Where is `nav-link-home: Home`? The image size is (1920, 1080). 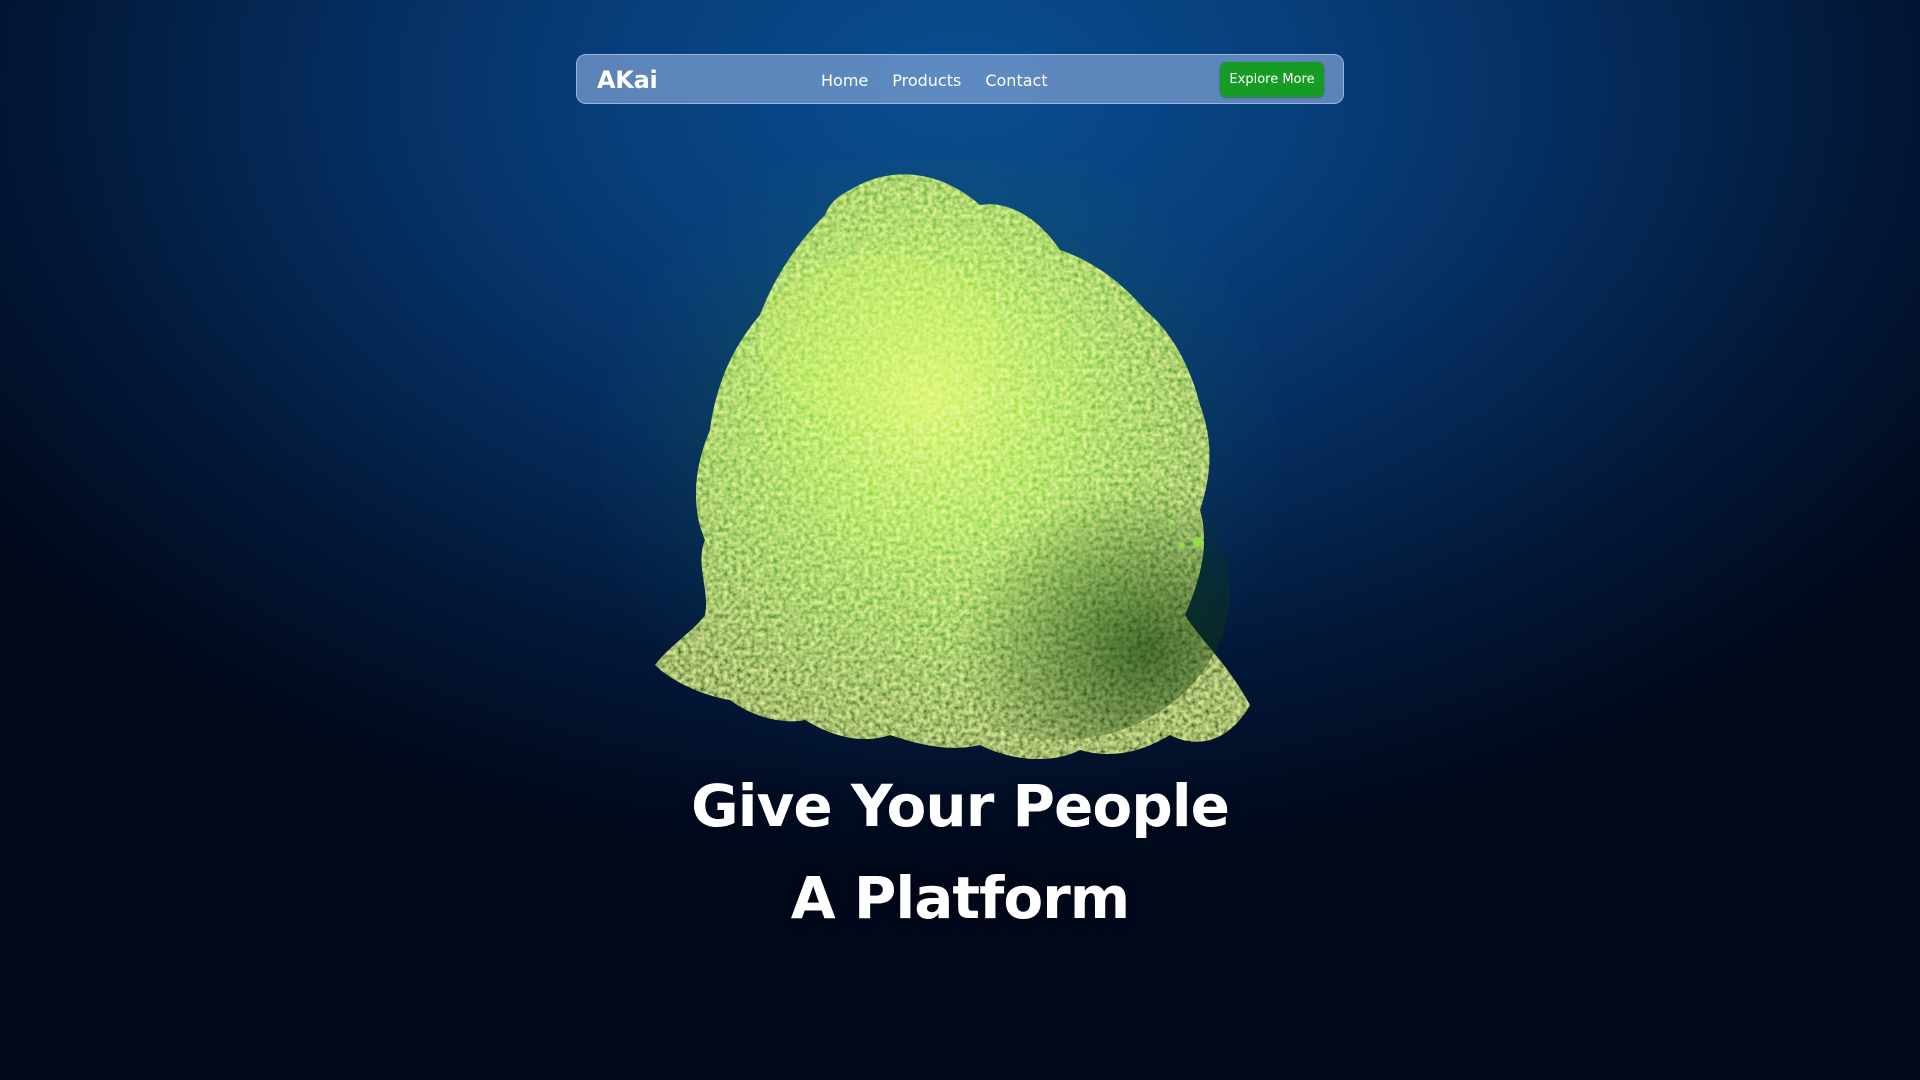
nav-link-home: Home is located at coordinates (844, 80).